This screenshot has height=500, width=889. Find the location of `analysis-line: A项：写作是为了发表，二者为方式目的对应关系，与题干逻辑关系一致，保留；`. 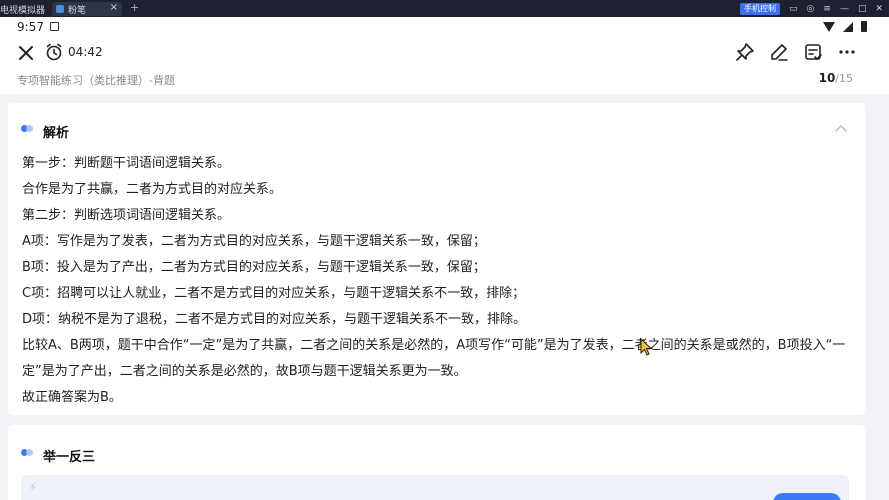

analysis-line: A项：写作是为了发表，二者为方式目的对应关系，与题干逻辑关系一致，保留； is located at coordinates (254, 241).